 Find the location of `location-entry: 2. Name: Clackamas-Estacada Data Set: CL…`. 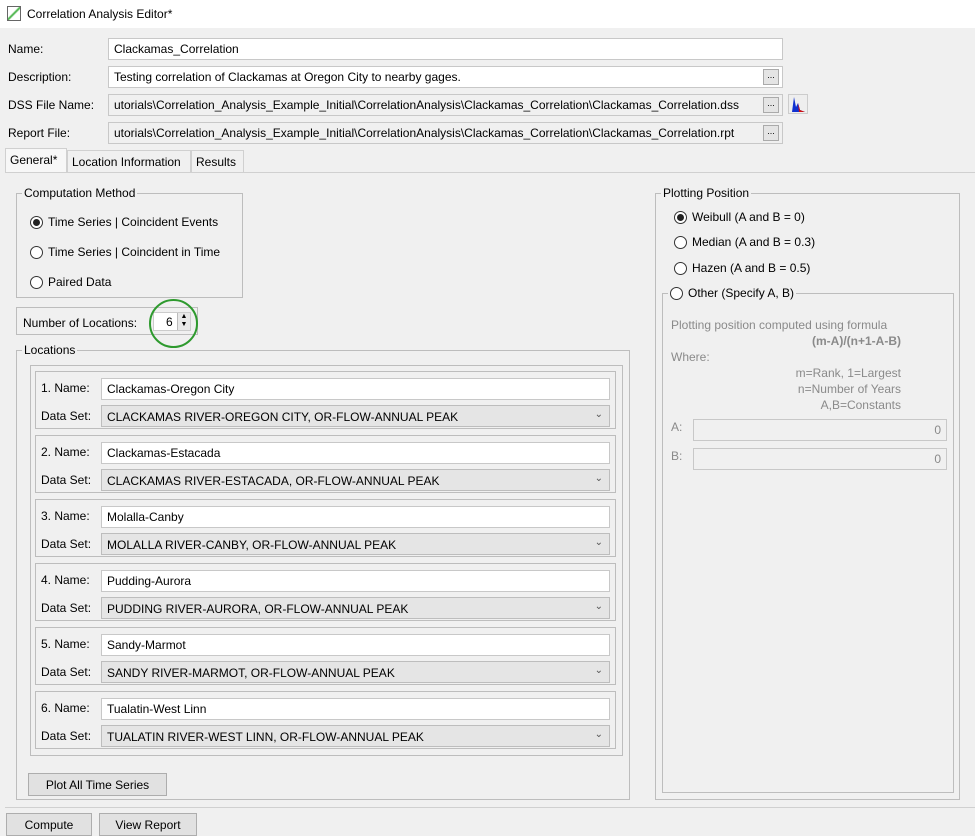

location-entry: 2. Name: Clackamas-Estacada Data Set: CL… is located at coordinates (325, 464).